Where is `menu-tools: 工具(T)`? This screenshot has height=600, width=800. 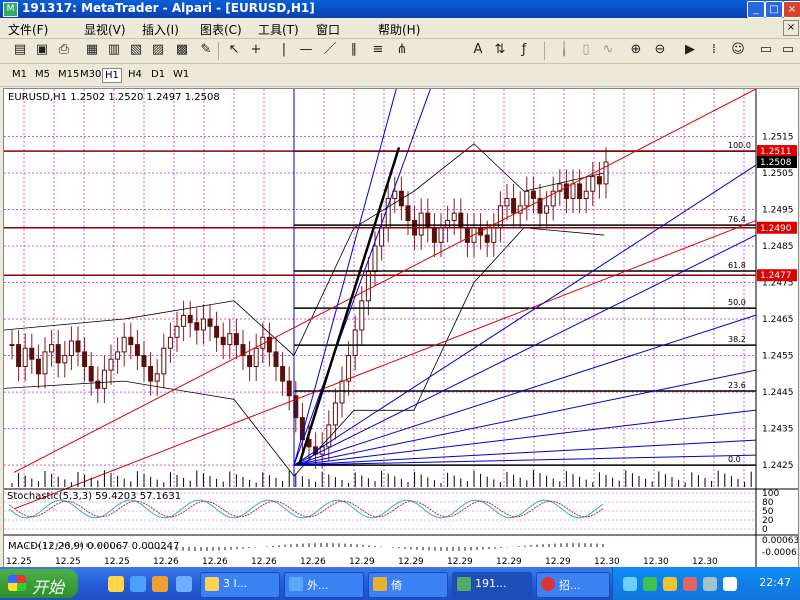
menu-tools: 工具(T) is located at coordinates (278, 29).